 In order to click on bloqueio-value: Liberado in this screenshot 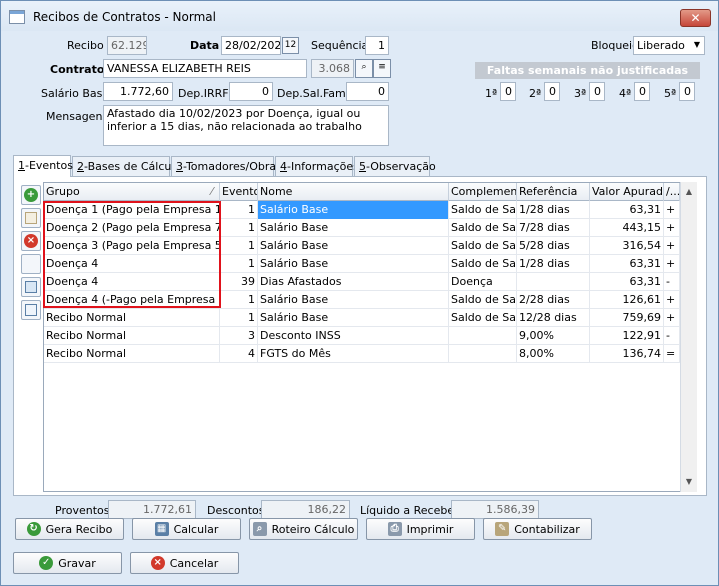, I will do `click(661, 45)`.